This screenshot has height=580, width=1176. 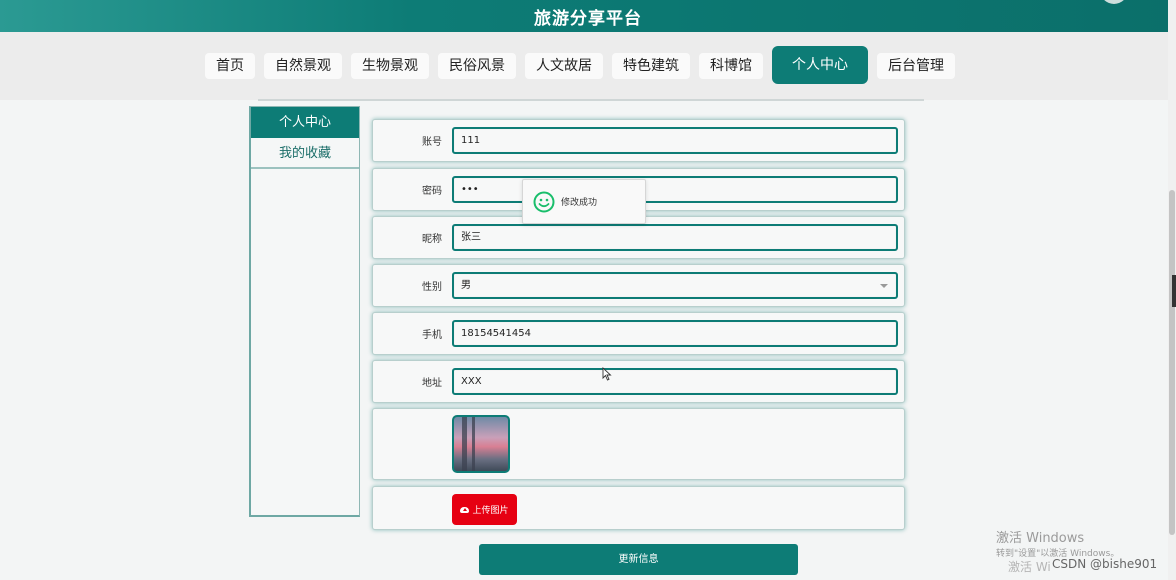 I want to click on form-row-phone: 手机 18154541454, so click(x=638, y=333).